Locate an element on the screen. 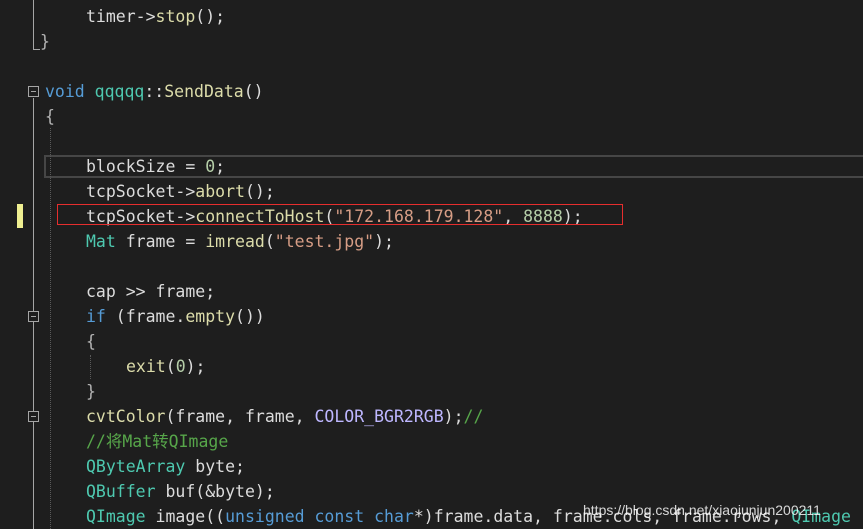 The width and height of the screenshot is (863, 529). code-line: //将Mat转QImage is located at coordinates (157, 441).